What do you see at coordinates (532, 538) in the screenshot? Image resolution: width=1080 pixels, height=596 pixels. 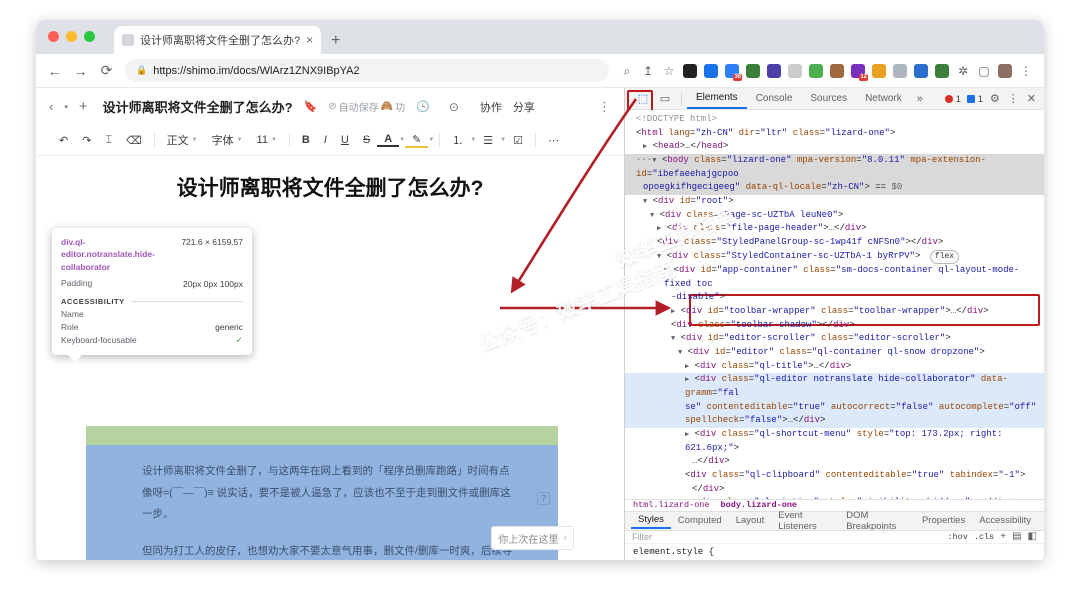 I see `last-position-button: 你上次在这里 ›` at bounding box center [532, 538].